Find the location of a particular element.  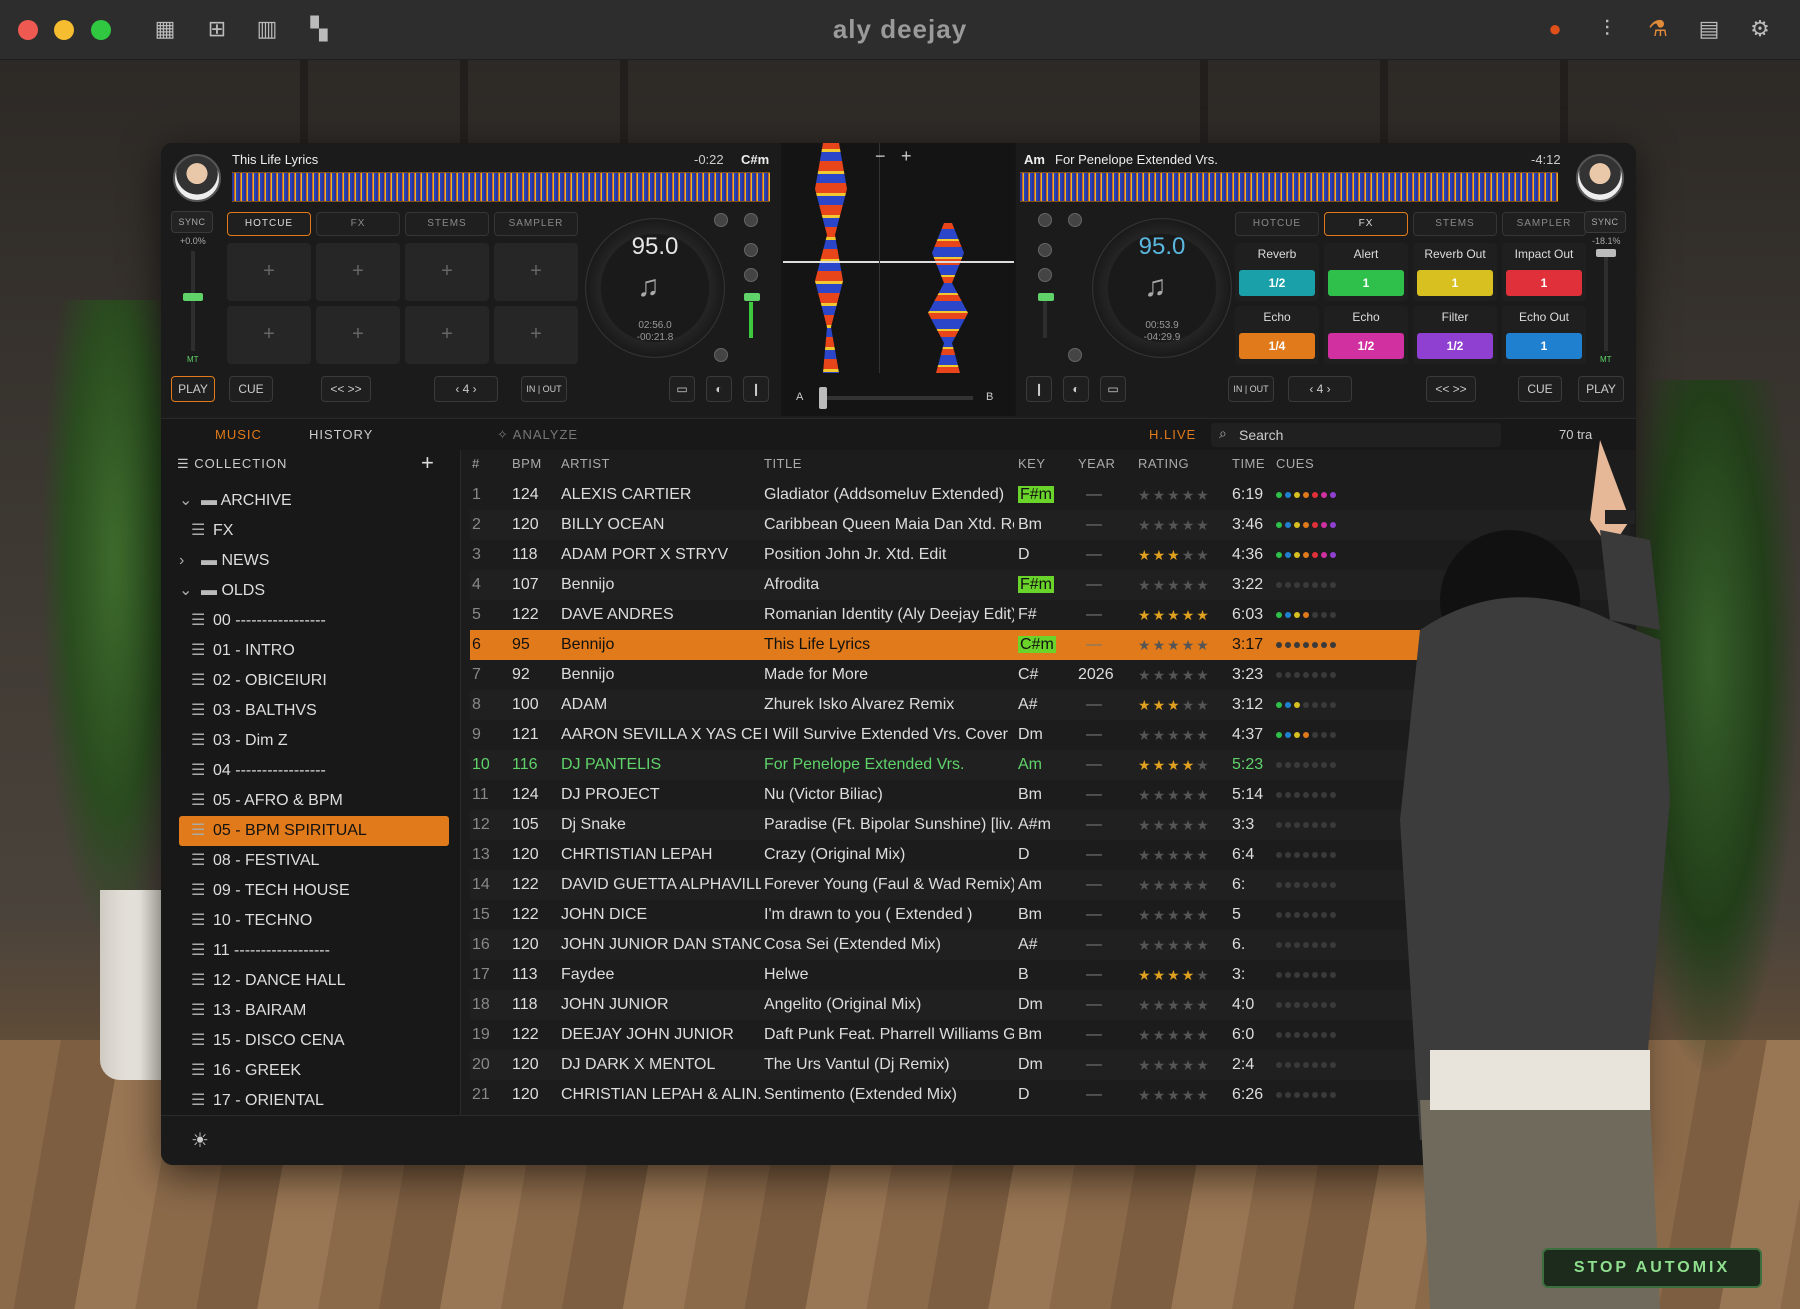

deck-b-tab-sampler: SAMPLER is located at coordinates (1544, 224).